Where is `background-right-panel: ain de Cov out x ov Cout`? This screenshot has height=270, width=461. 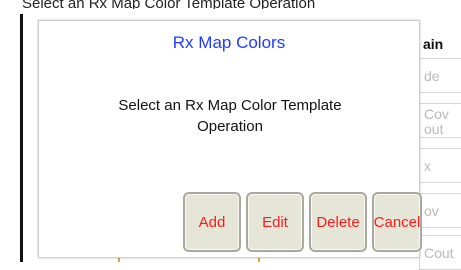
background-right-panel: ain de Cov out x ov Cout is located at coordinates (440, 150).